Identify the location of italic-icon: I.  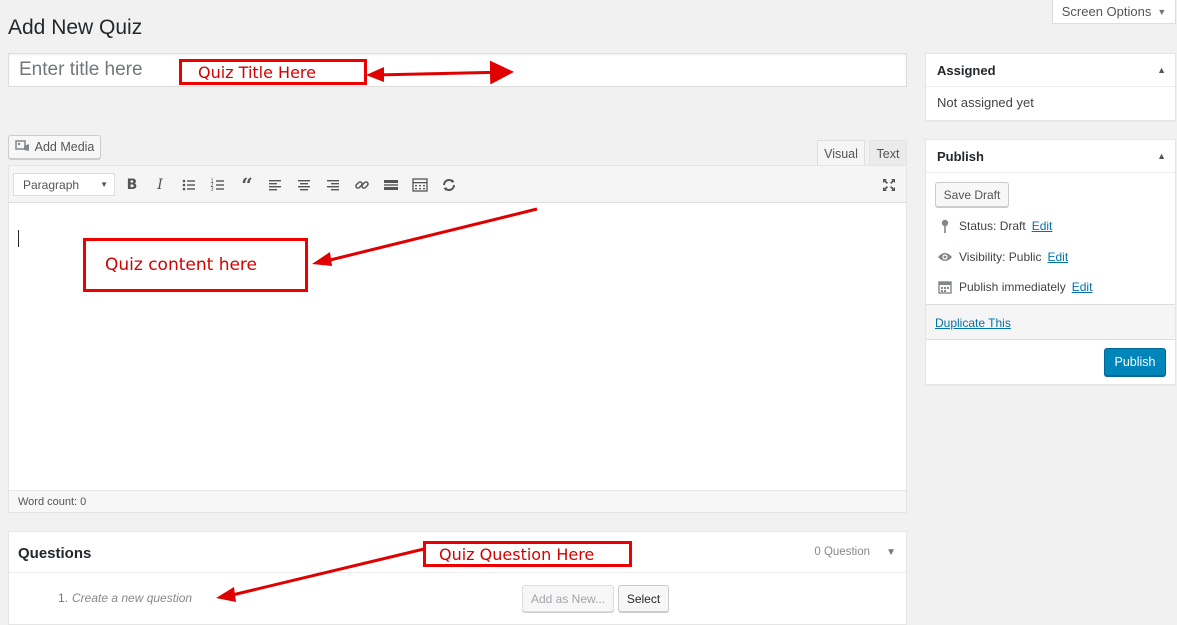
(160, 185).